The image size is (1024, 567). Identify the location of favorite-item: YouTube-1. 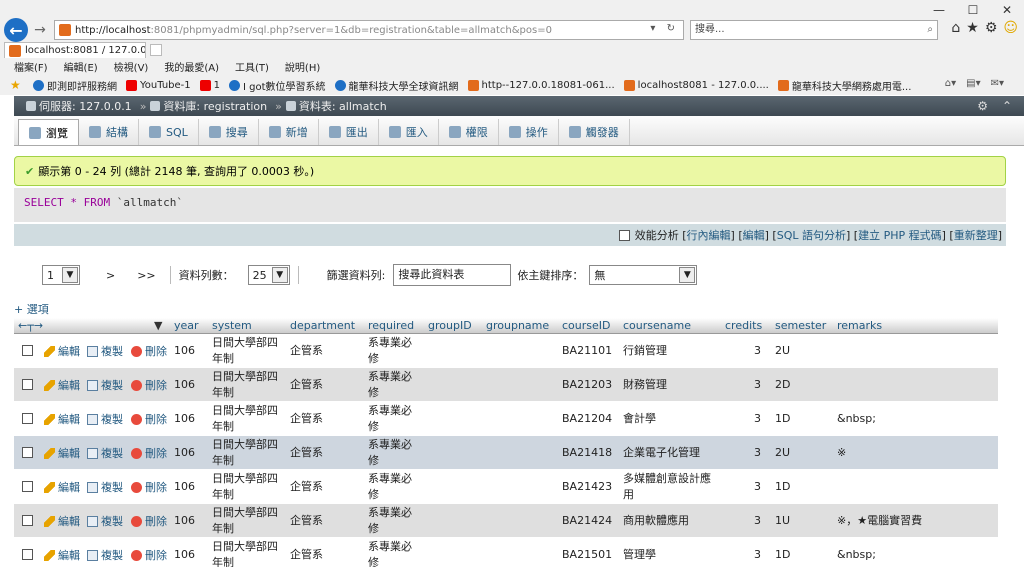
(158, 85).